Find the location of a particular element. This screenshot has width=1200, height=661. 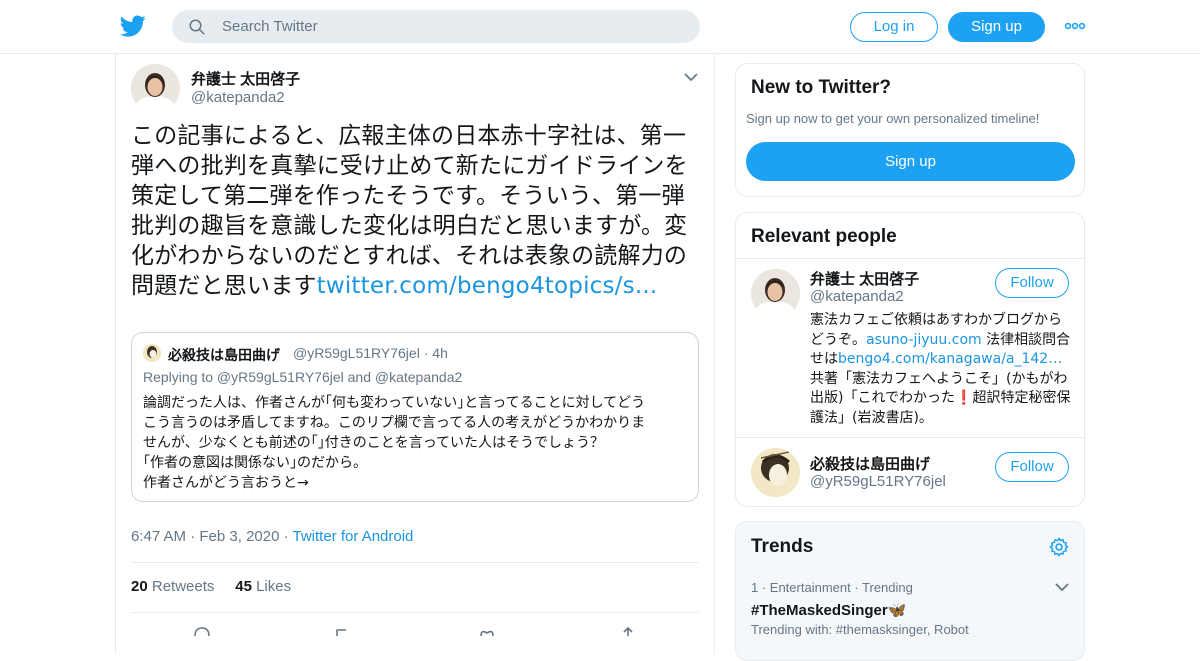

quoted-author-name: 必殺技は島田曲げ is located at coordinates (224, 355).